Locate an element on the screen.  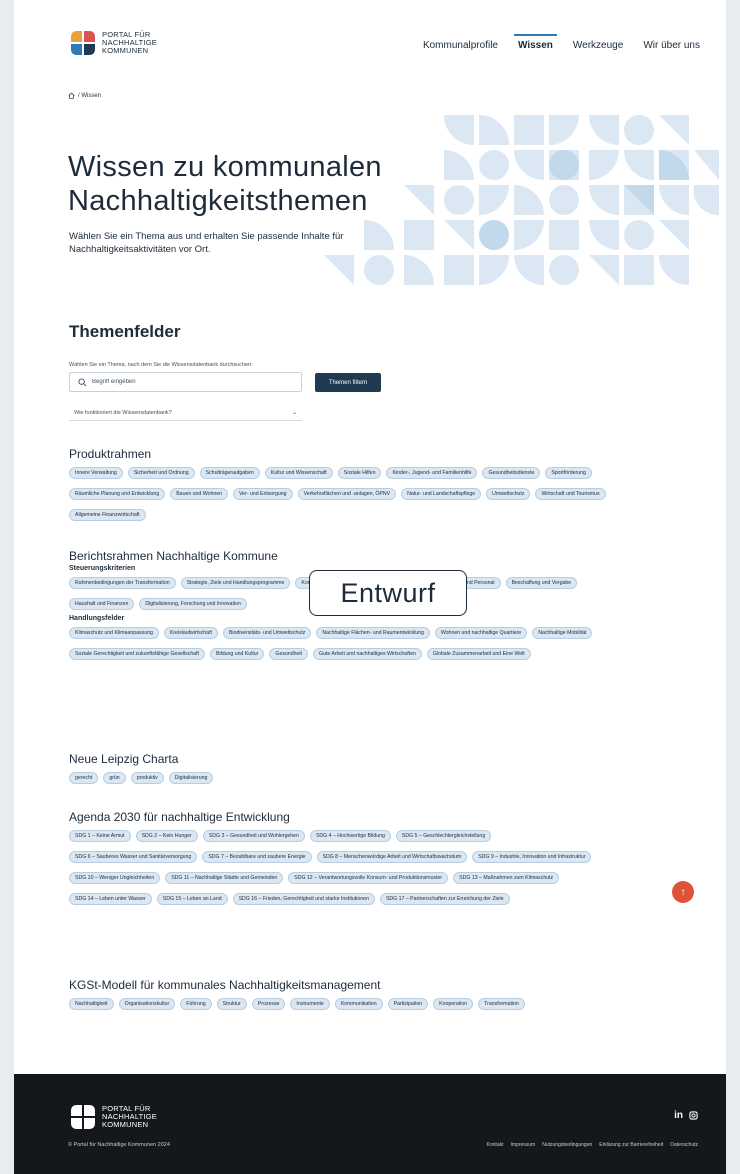
topic-chip: Nachhaltigkeit is located at coordinates (91, 1004).